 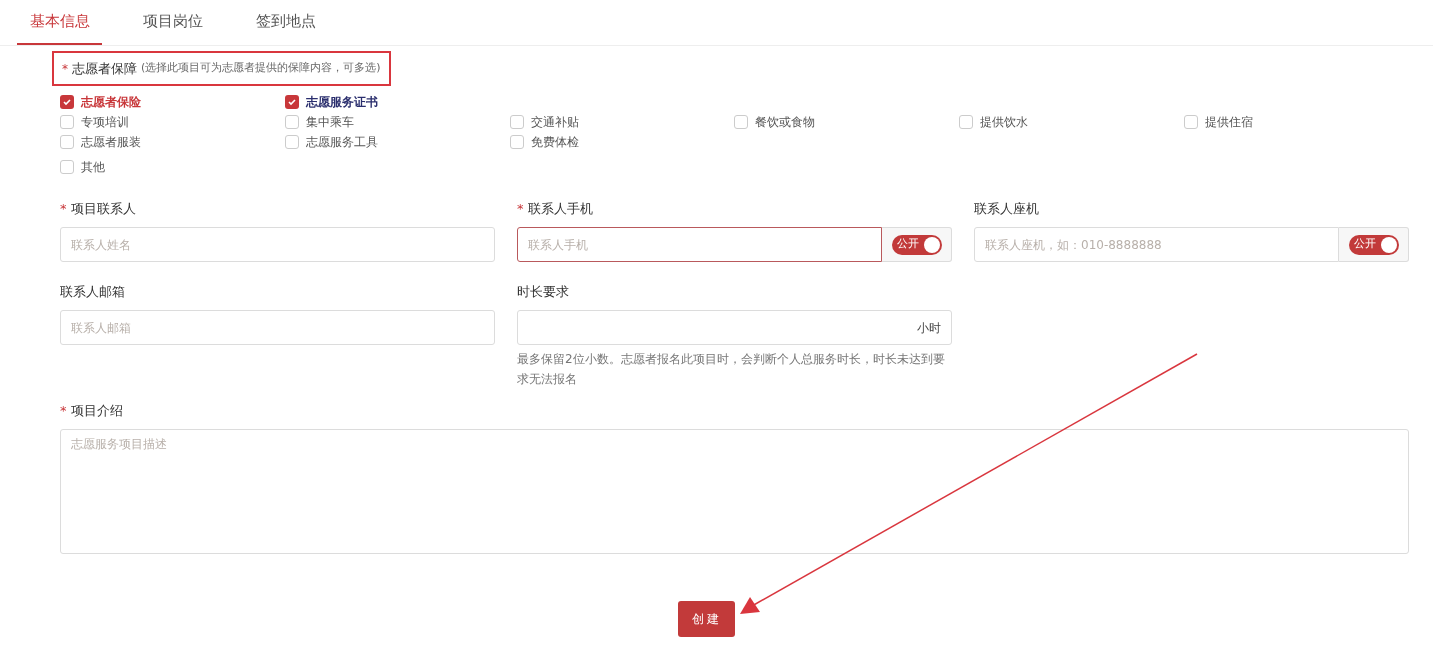 I want to click on checkbox-option: 志愿服务工具, so click(x=331, y=142).